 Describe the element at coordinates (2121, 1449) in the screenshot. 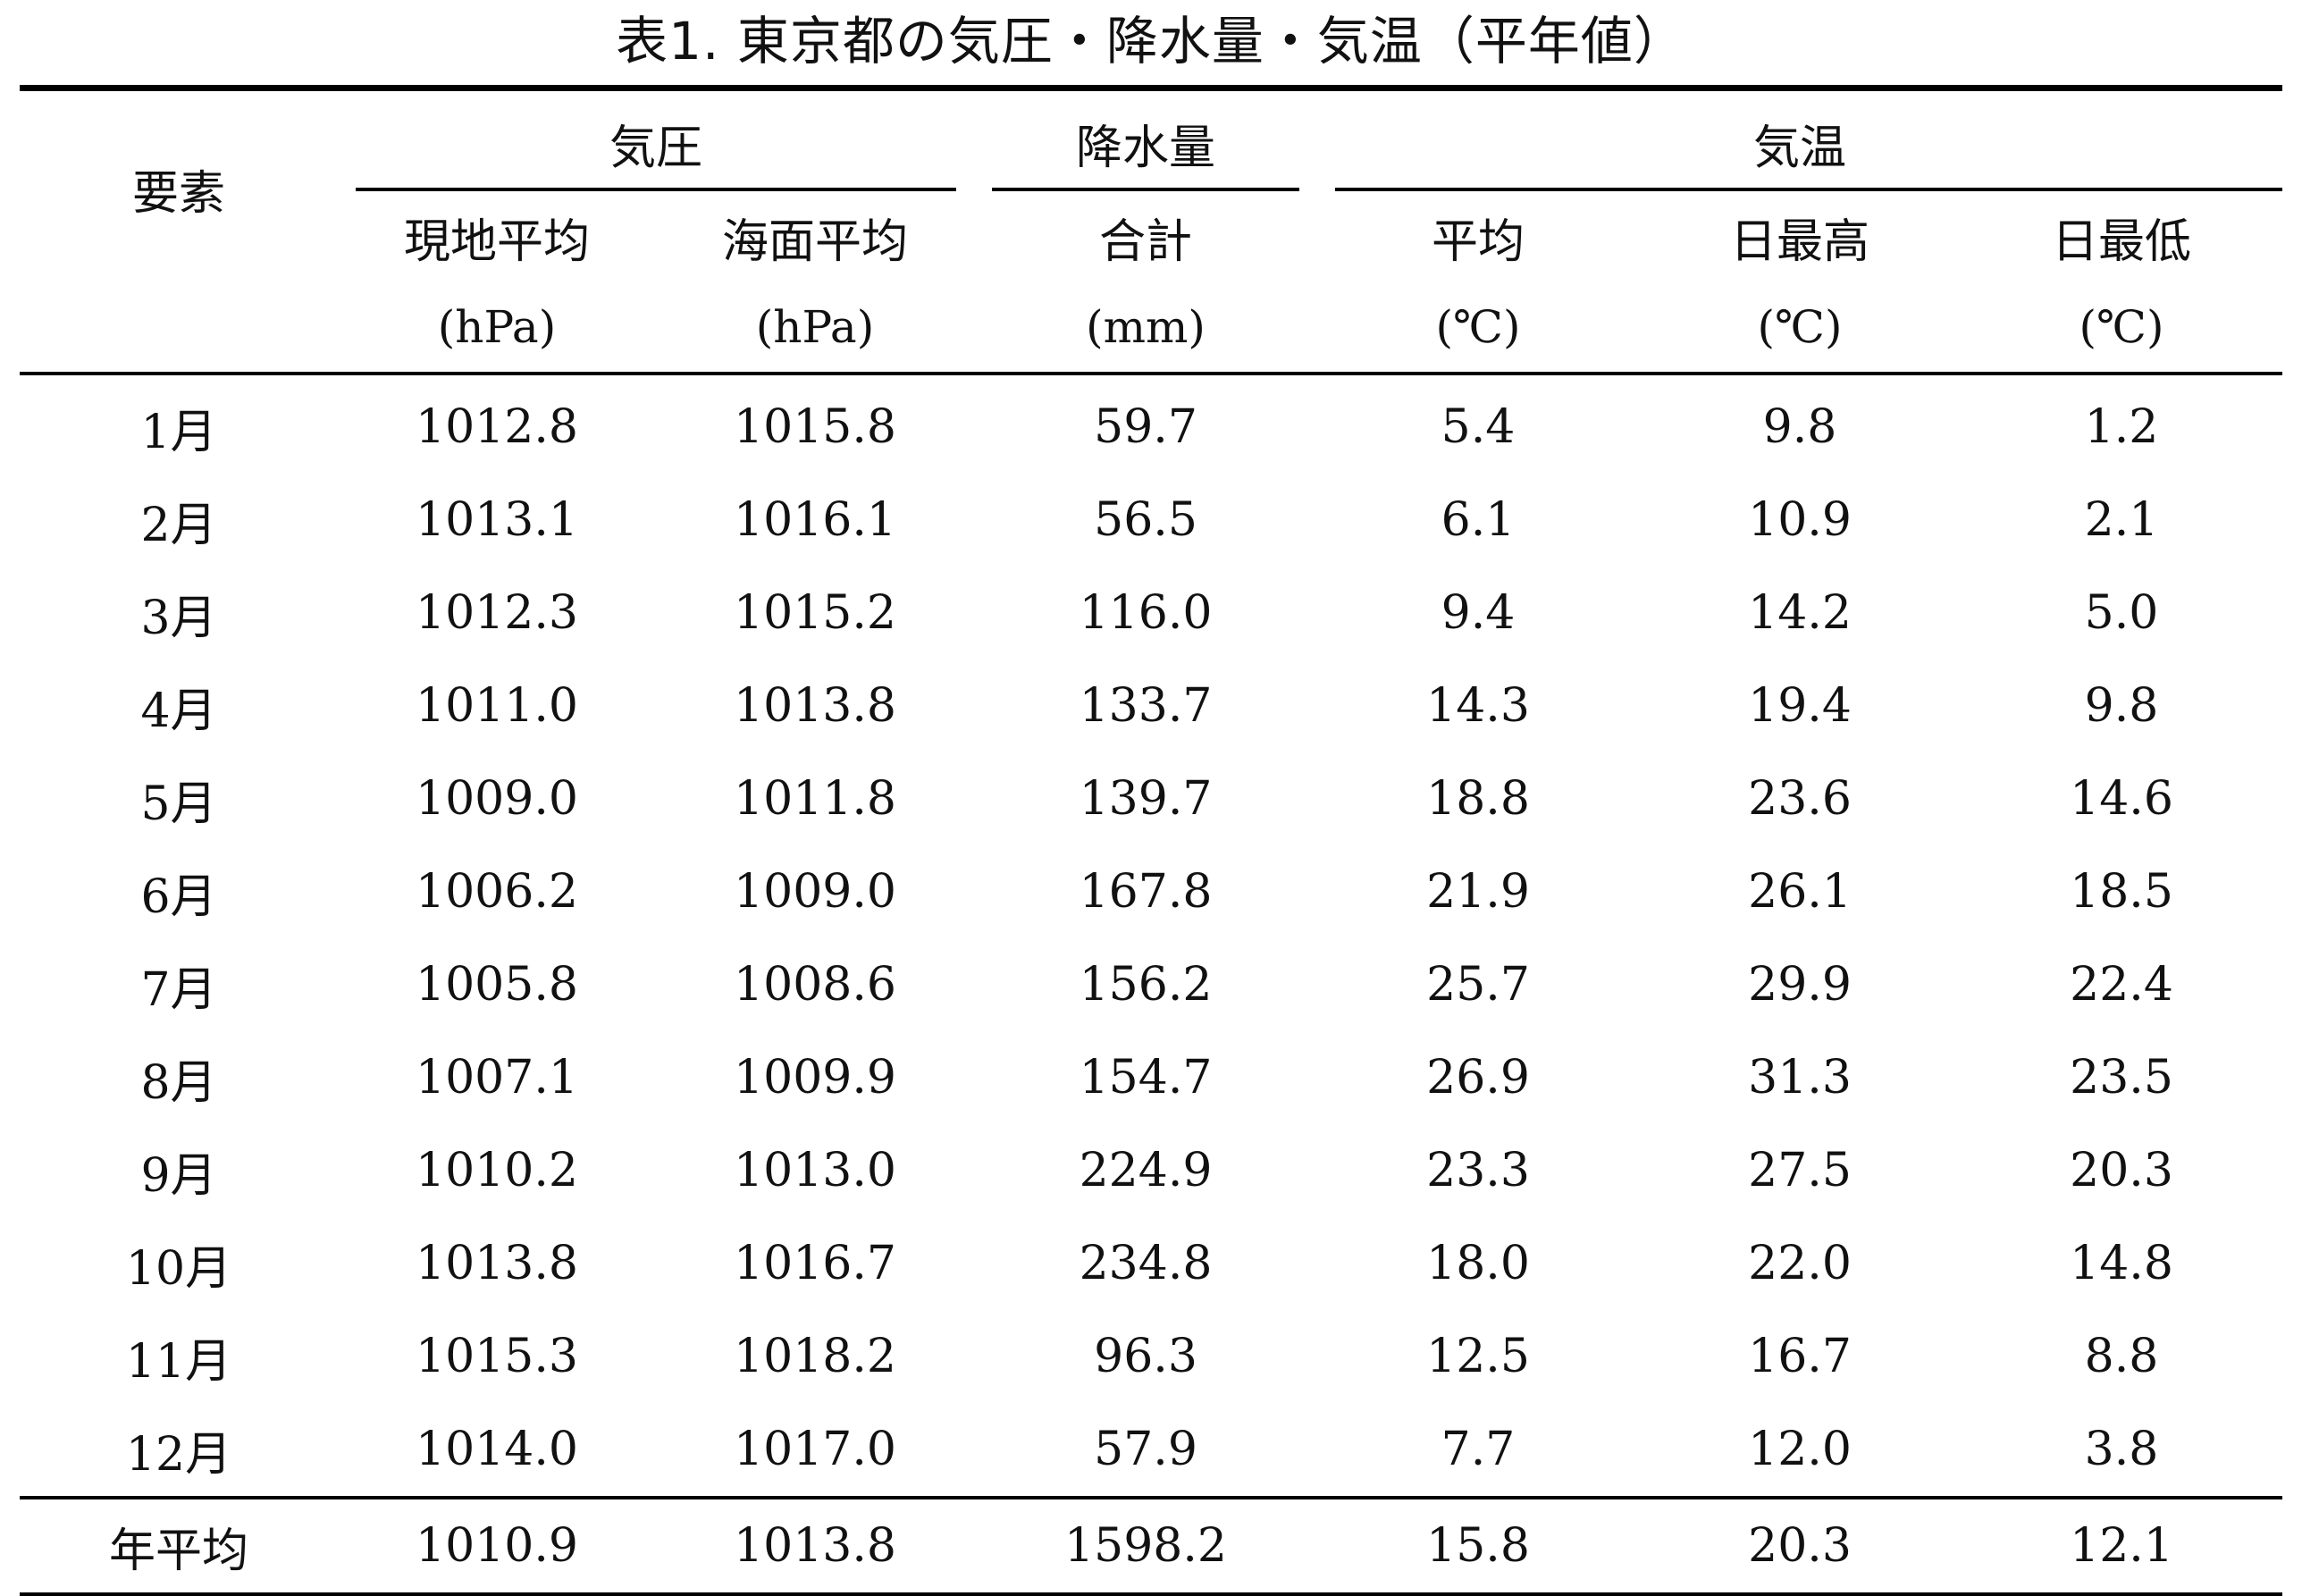

I see `table-cell: 3.8` at that location.